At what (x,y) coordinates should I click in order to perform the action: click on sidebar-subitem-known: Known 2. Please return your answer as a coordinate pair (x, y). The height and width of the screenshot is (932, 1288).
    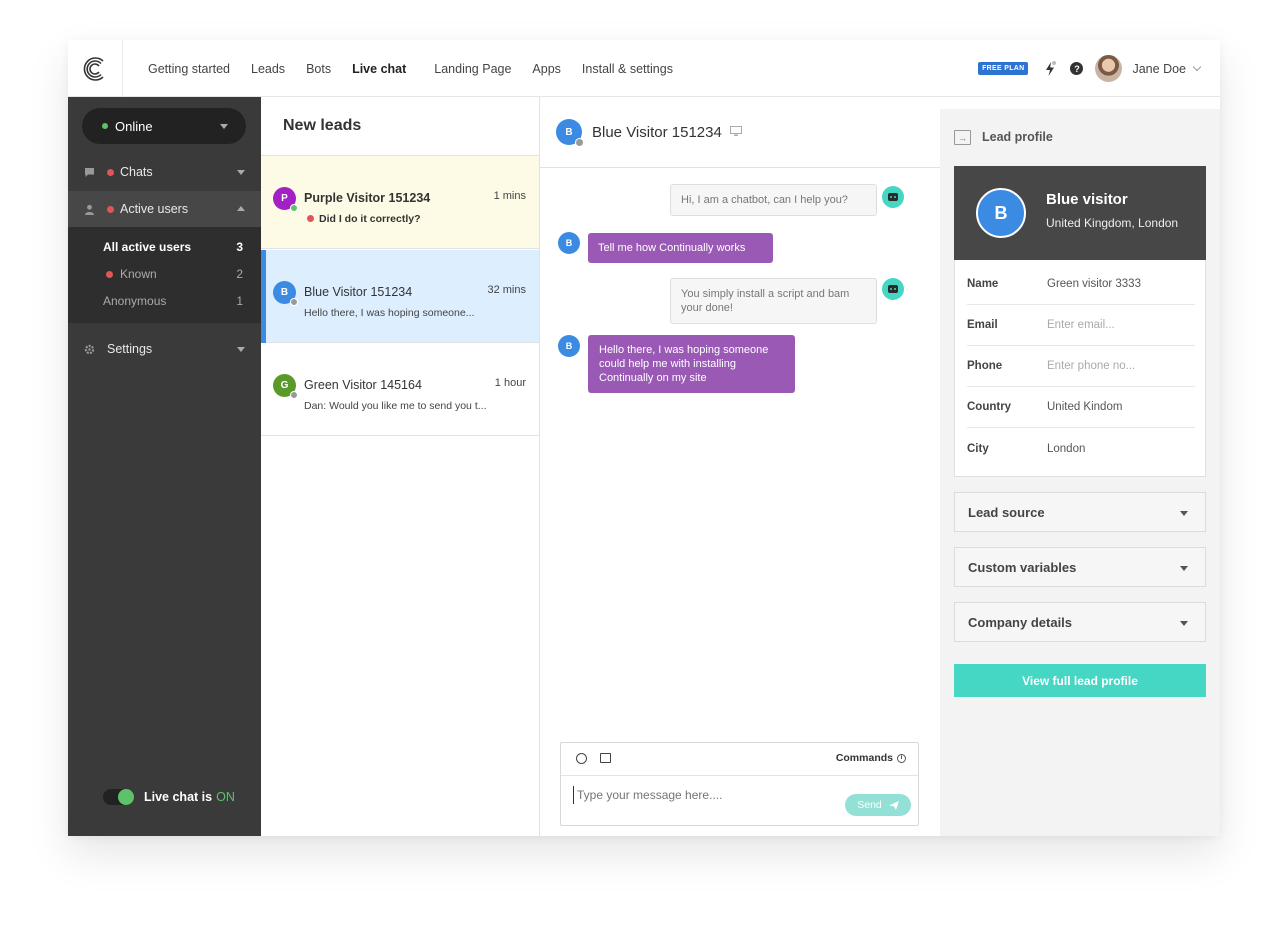
    Looking at the image, I should click on (173, 274).